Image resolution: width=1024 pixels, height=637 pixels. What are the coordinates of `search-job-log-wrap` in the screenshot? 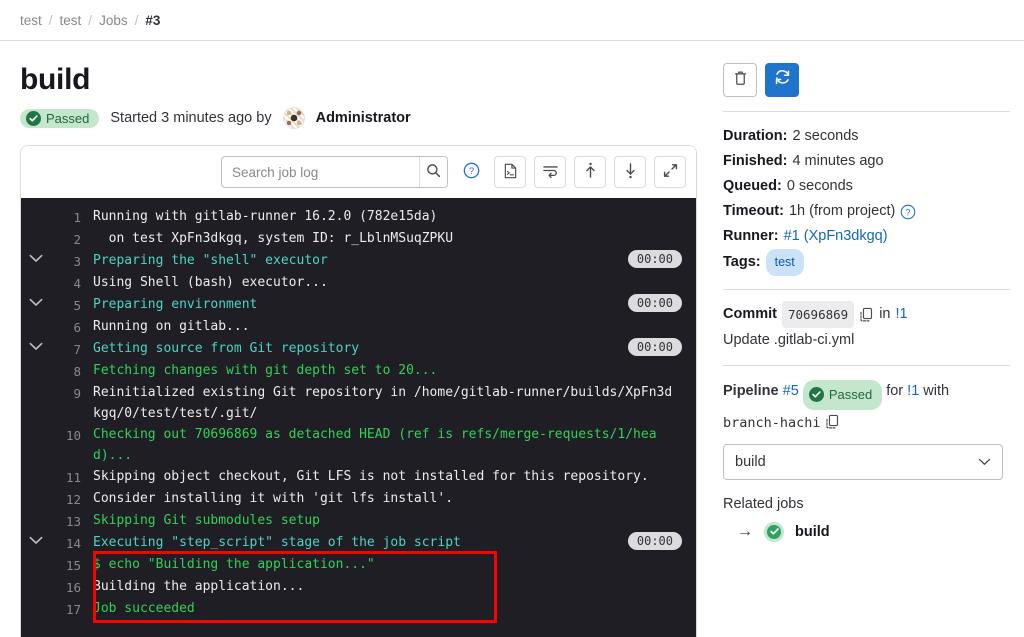 It's located at (334, 172).